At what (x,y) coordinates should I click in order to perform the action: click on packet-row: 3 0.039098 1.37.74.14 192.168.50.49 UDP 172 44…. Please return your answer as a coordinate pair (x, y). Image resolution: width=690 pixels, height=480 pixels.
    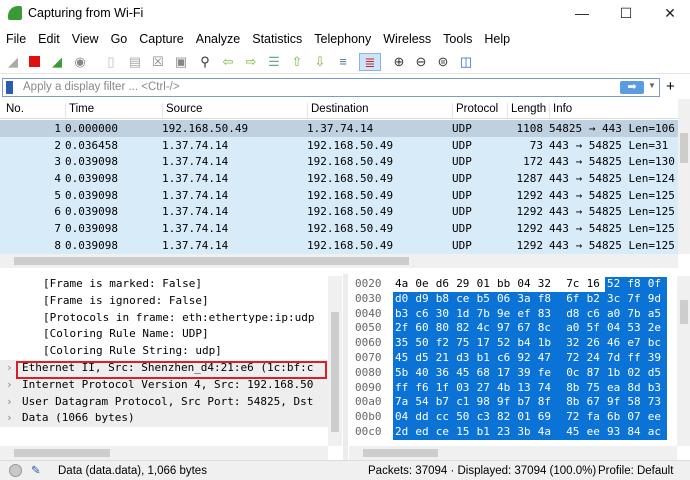
    Looking at the image, I should click on (339, 162).